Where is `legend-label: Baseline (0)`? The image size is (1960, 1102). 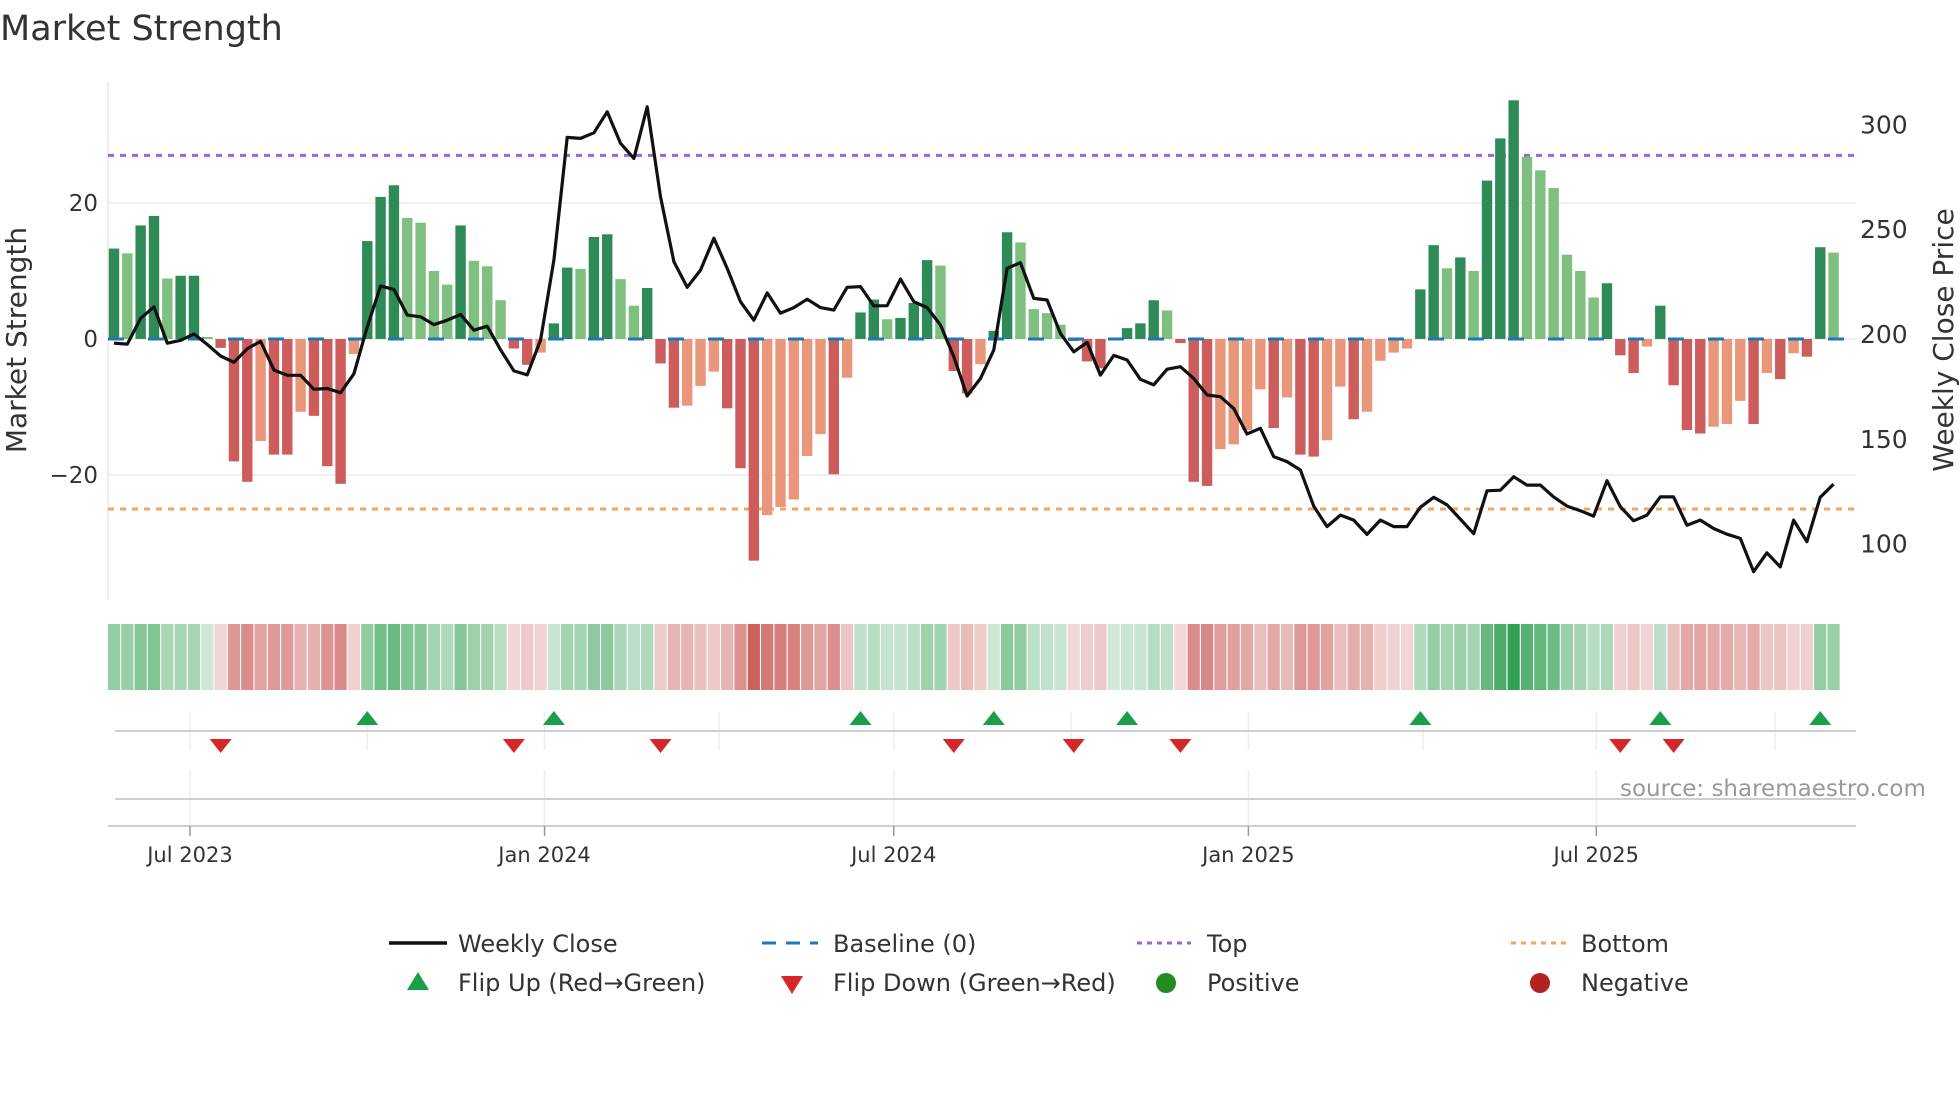
legend-label: Baseline (0) is located at coordinates (904, 944).